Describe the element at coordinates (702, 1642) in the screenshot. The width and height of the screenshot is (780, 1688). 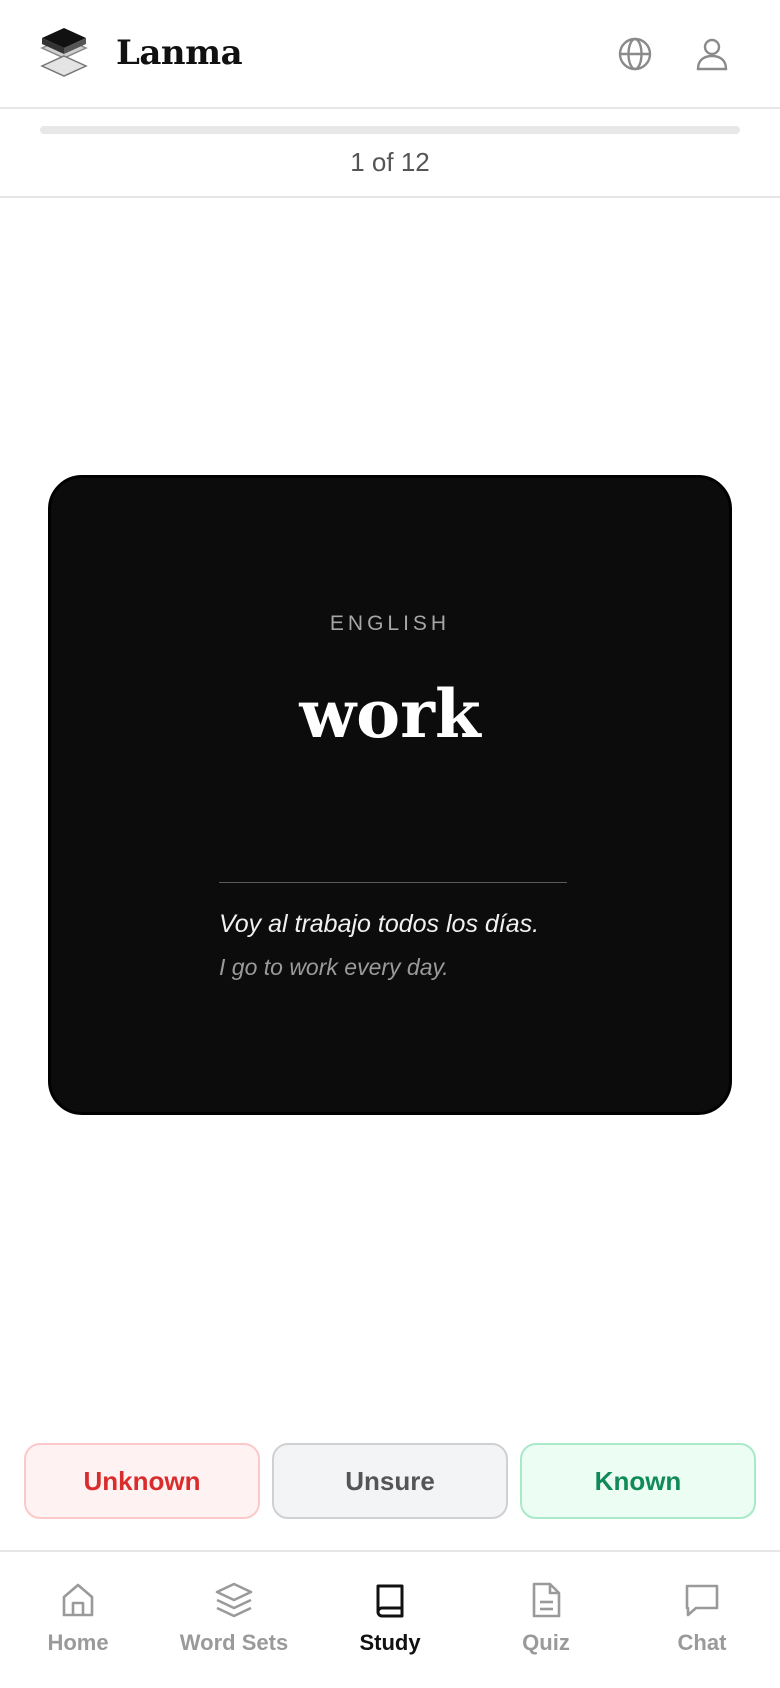
I see `nav-label-chat: Chat` at that location.